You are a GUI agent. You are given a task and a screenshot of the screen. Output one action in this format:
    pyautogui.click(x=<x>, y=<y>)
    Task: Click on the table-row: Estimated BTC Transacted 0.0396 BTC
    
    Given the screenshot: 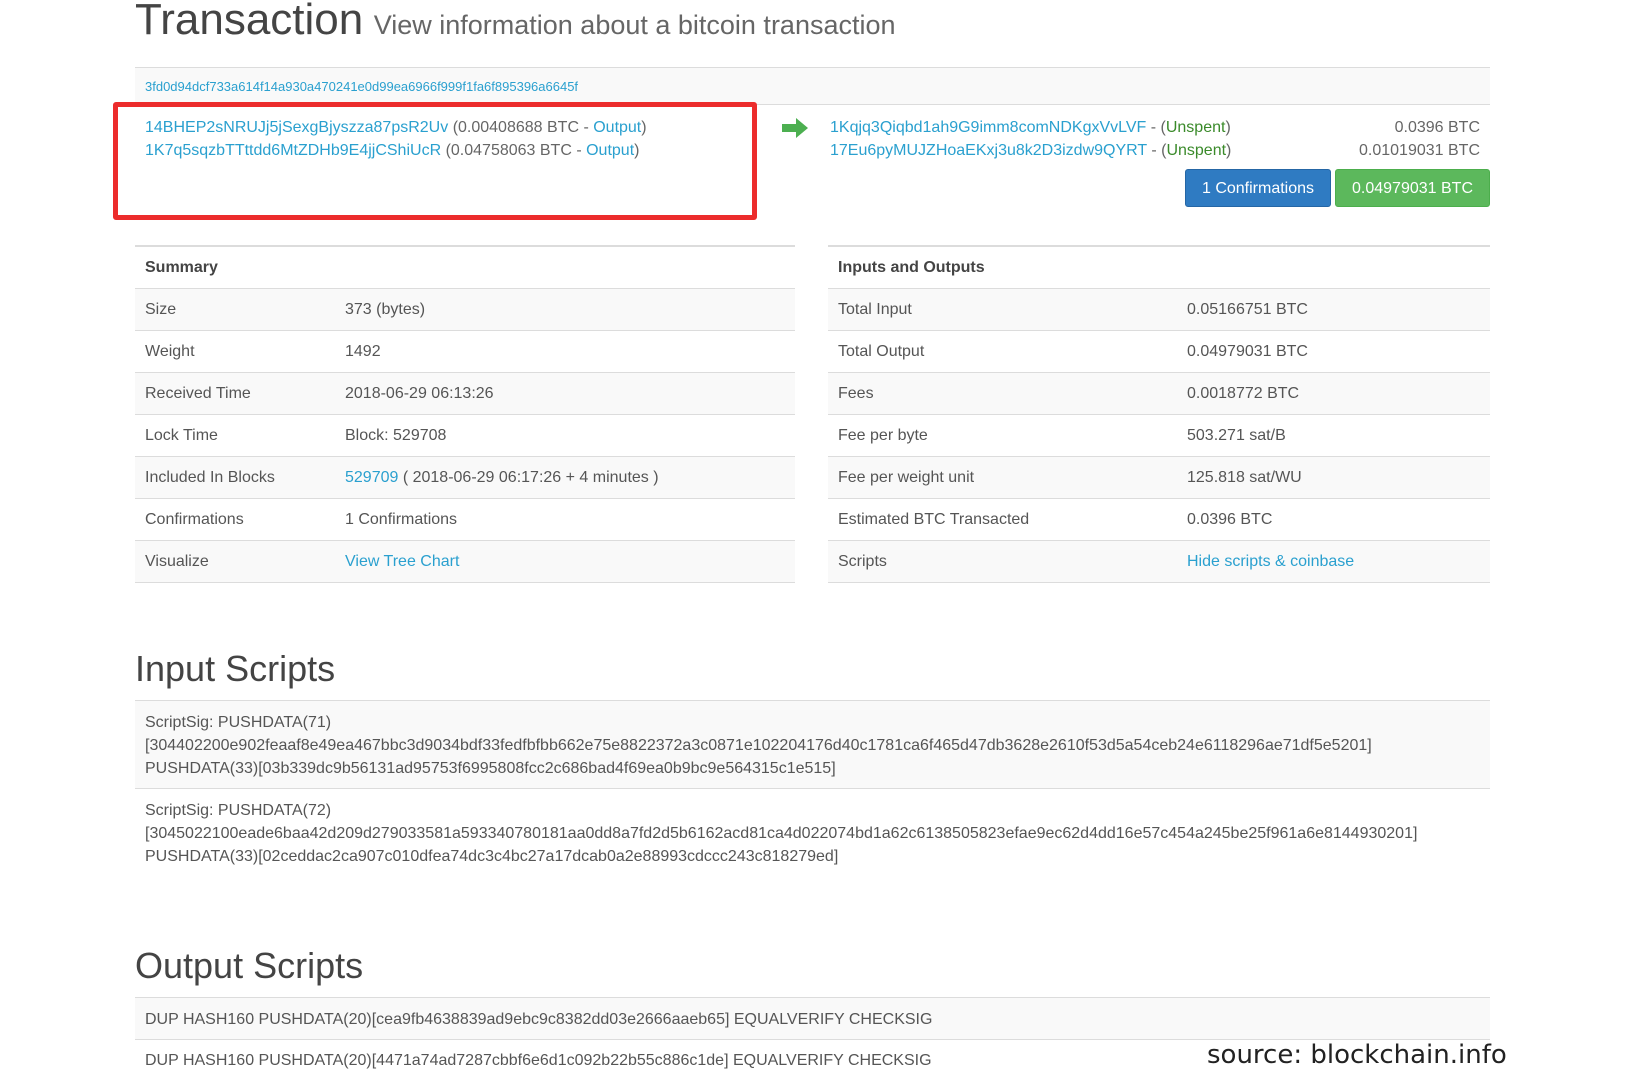 What is the action you would take?
    pyautogui.click(x=1159, y=519)
    